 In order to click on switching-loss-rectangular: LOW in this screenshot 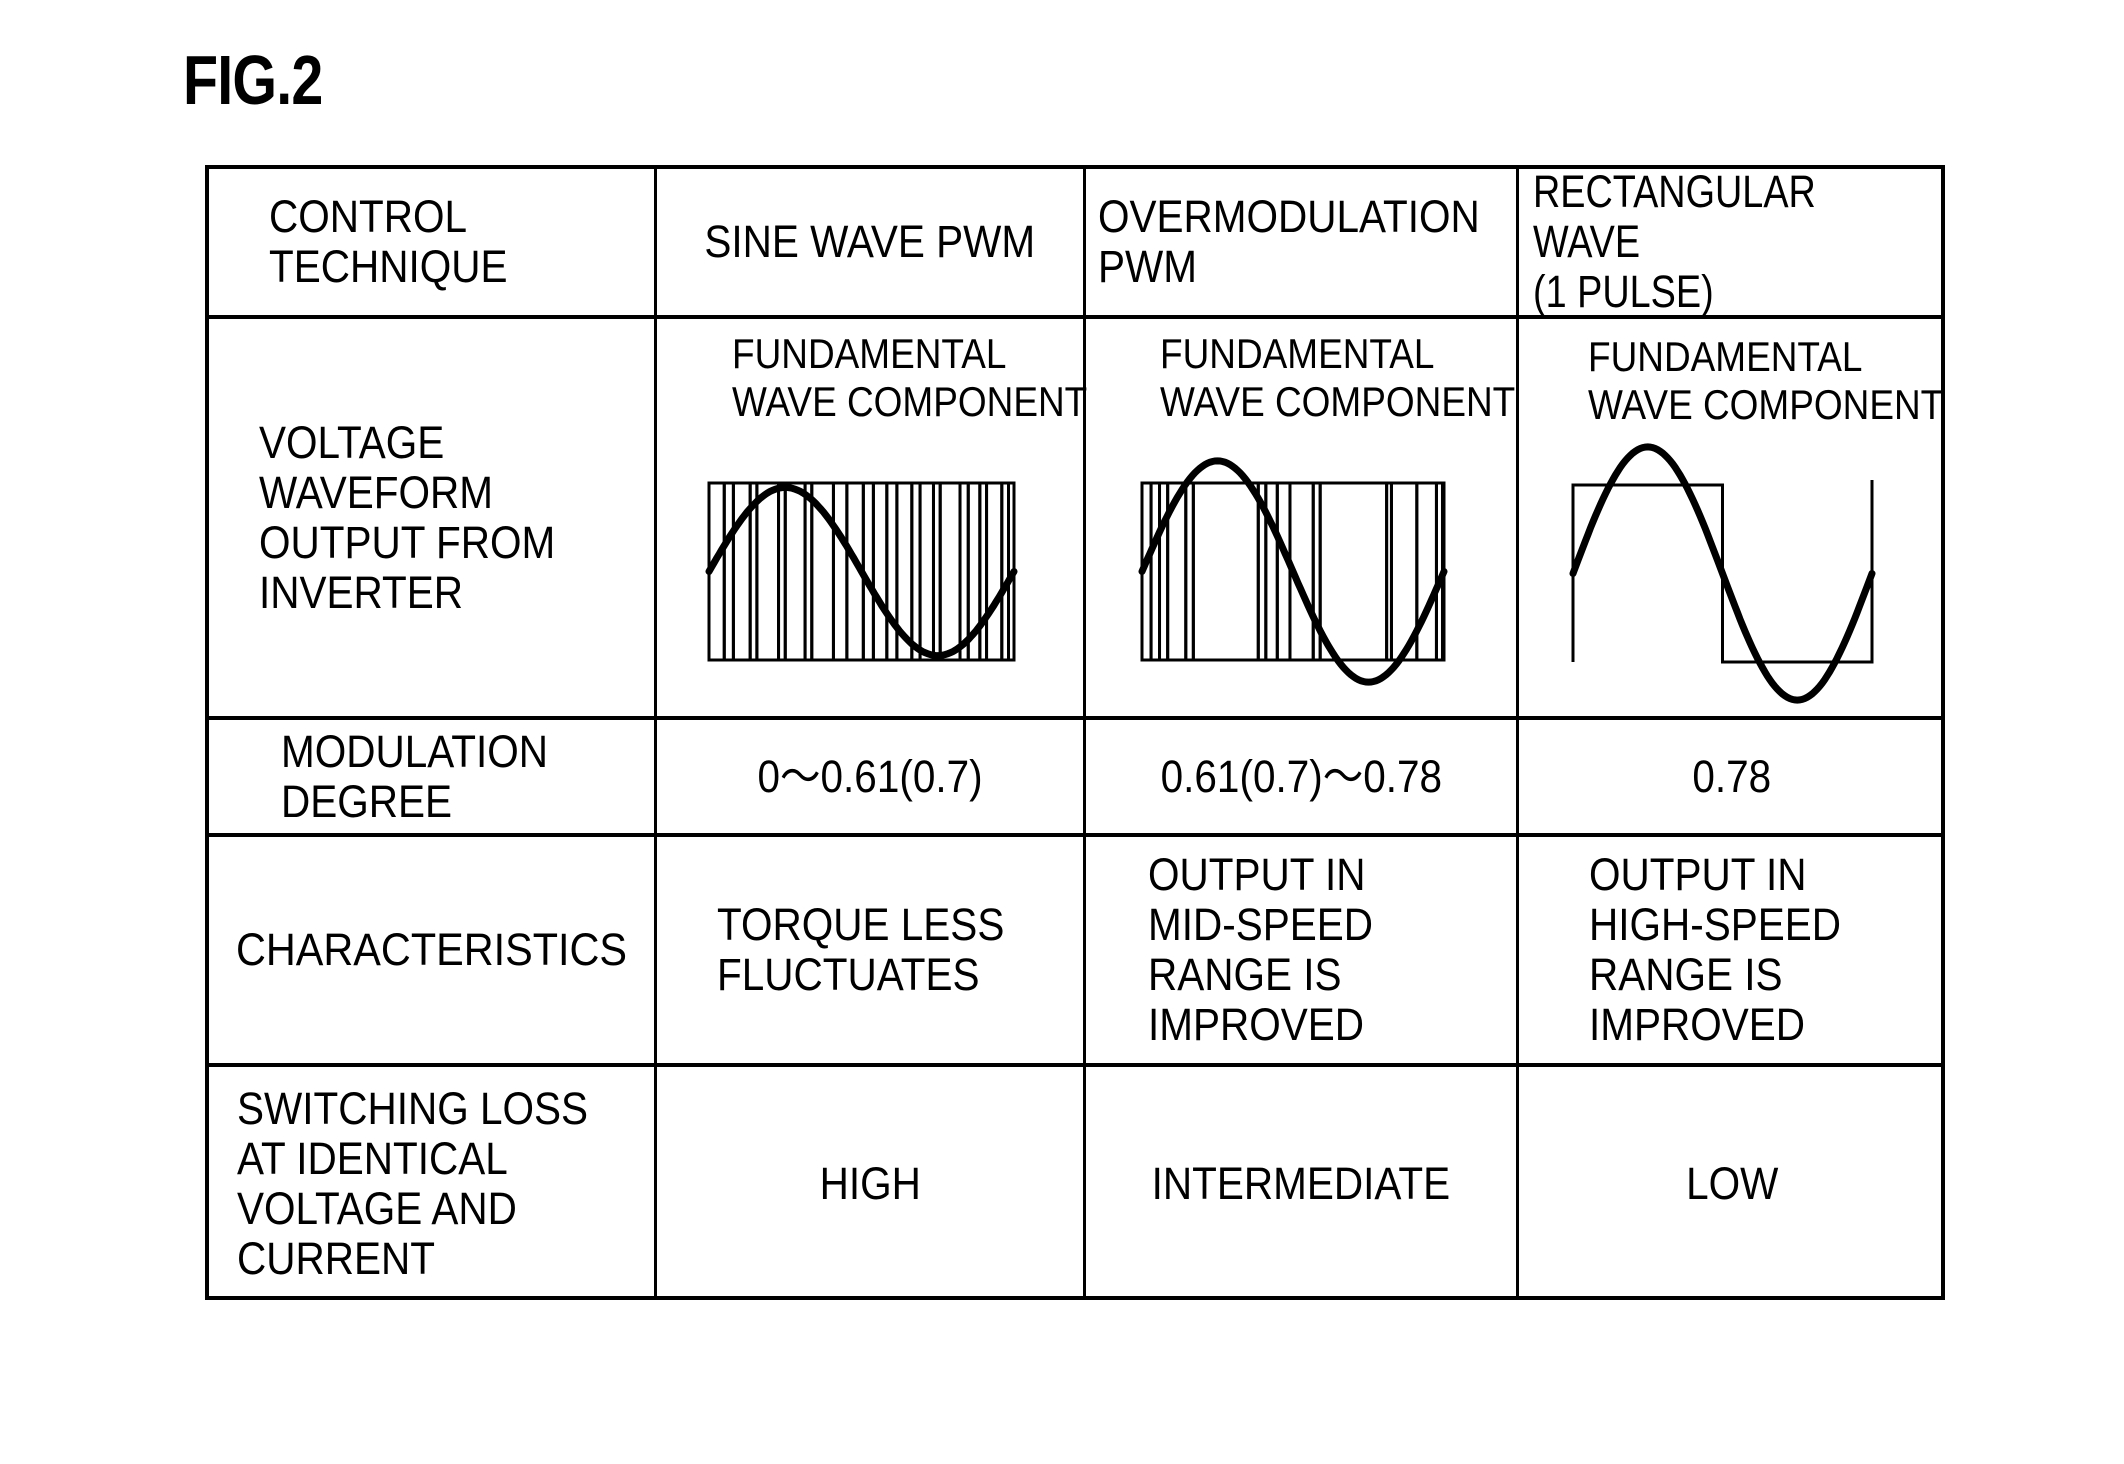, I will do `click(1732, 1183)`.